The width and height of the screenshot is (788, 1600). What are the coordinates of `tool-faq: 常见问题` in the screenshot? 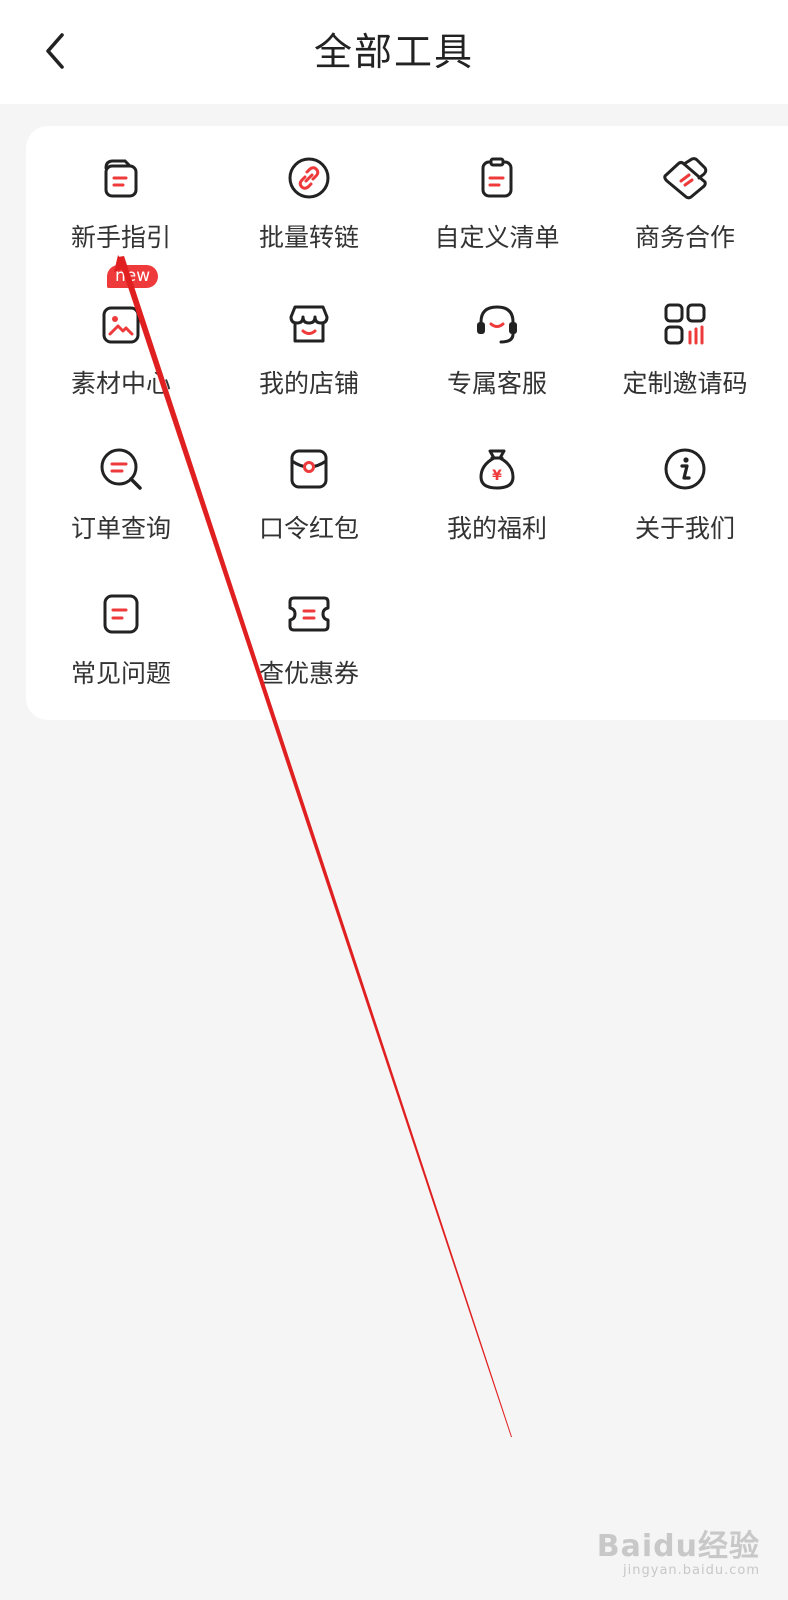 It's located at (121, 632).